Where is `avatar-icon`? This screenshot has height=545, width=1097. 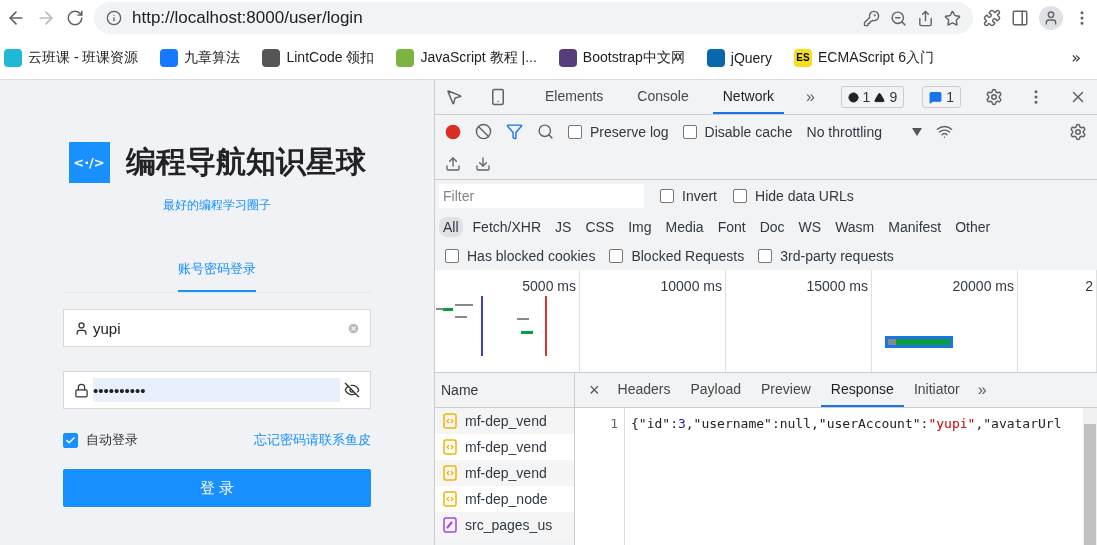 avatar-icon is located at coordinates (1051, 18).